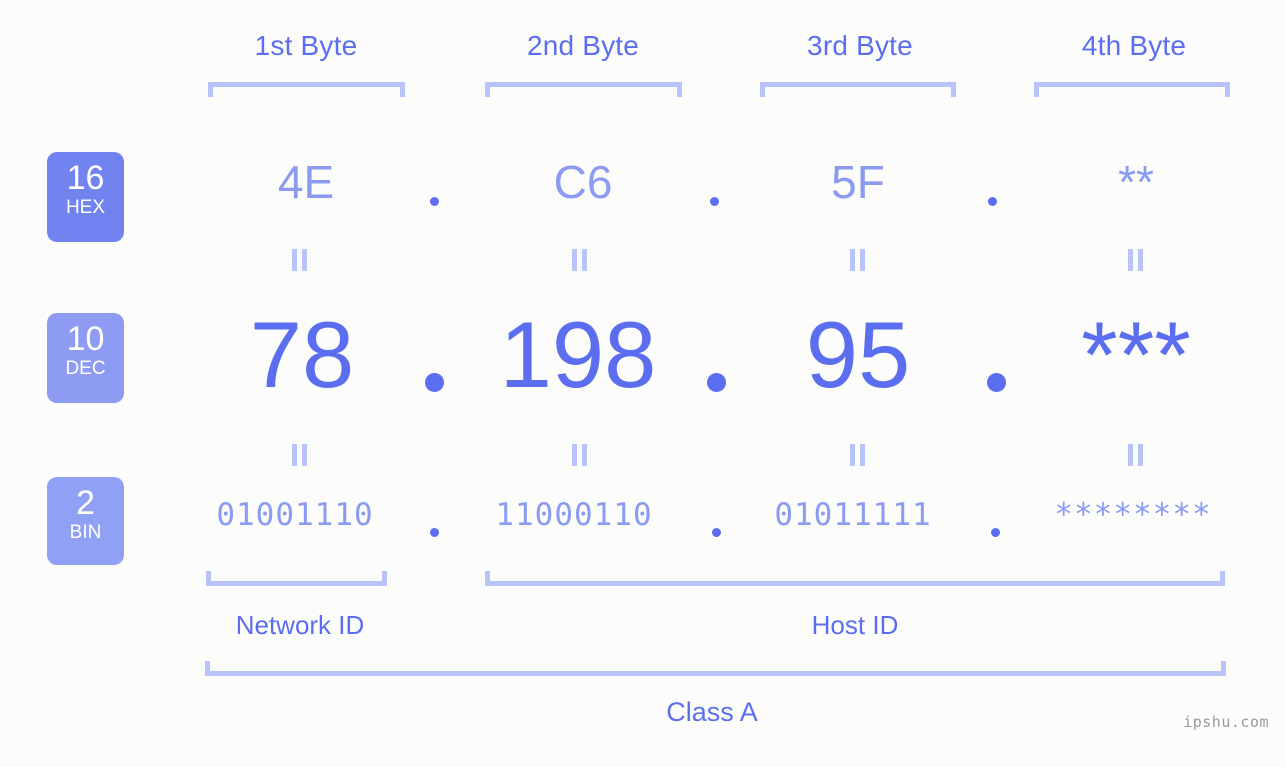 This screenshot has width=1285, height=767. I want to click on radix-badge-dec: 10 DEC, so click(85, 358).